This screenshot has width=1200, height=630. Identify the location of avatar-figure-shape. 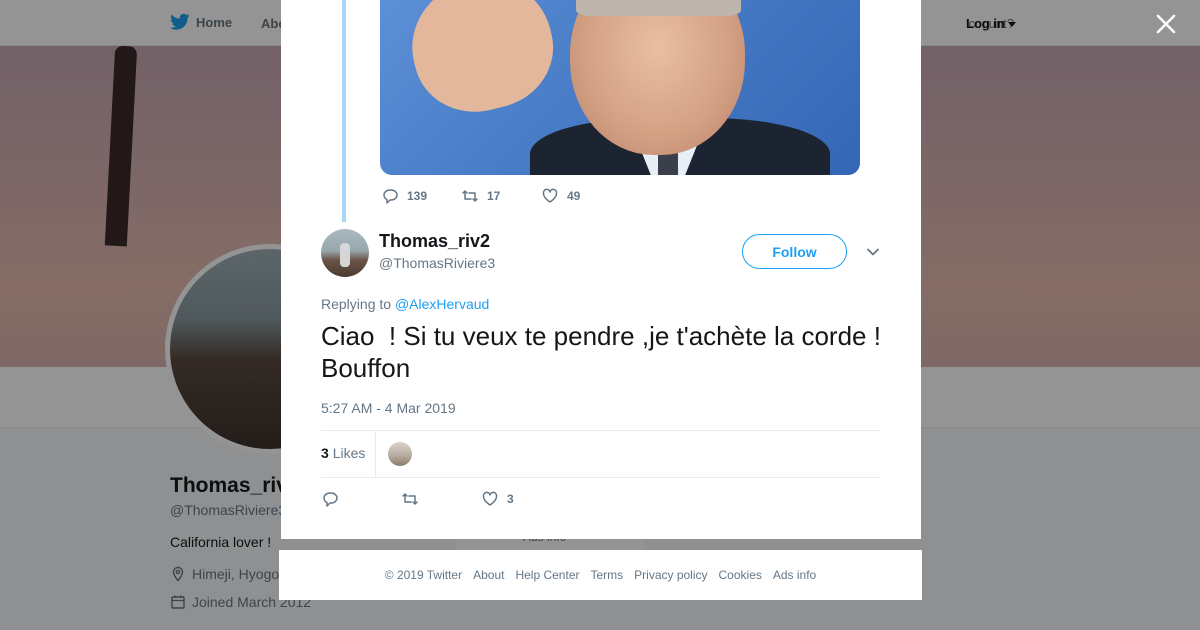
(345, 255).